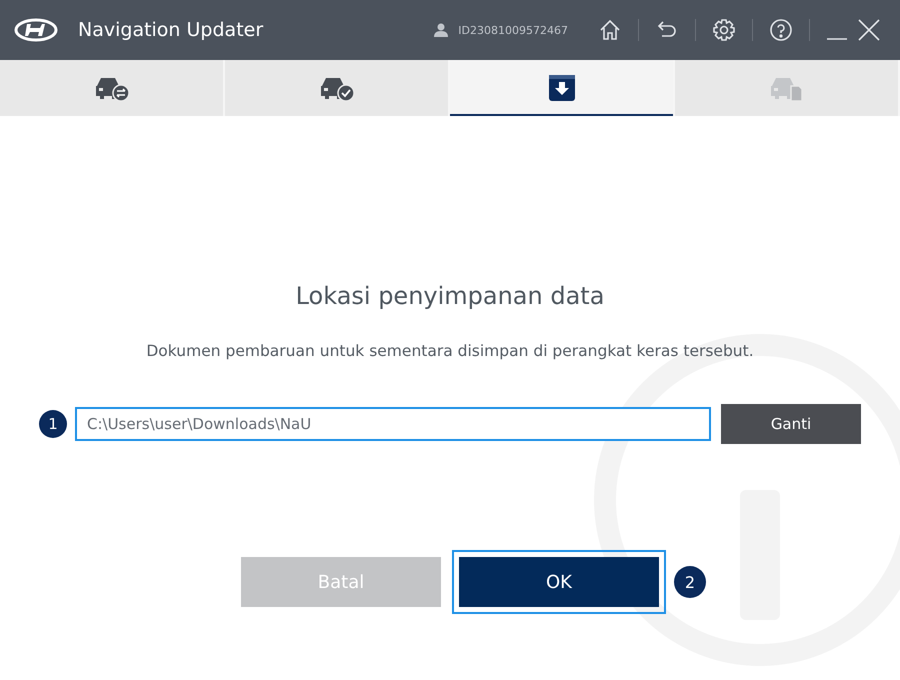 This screenshot has width=900, height=680. I want to click on user-id: ID23081009572467, so click(513, 30).